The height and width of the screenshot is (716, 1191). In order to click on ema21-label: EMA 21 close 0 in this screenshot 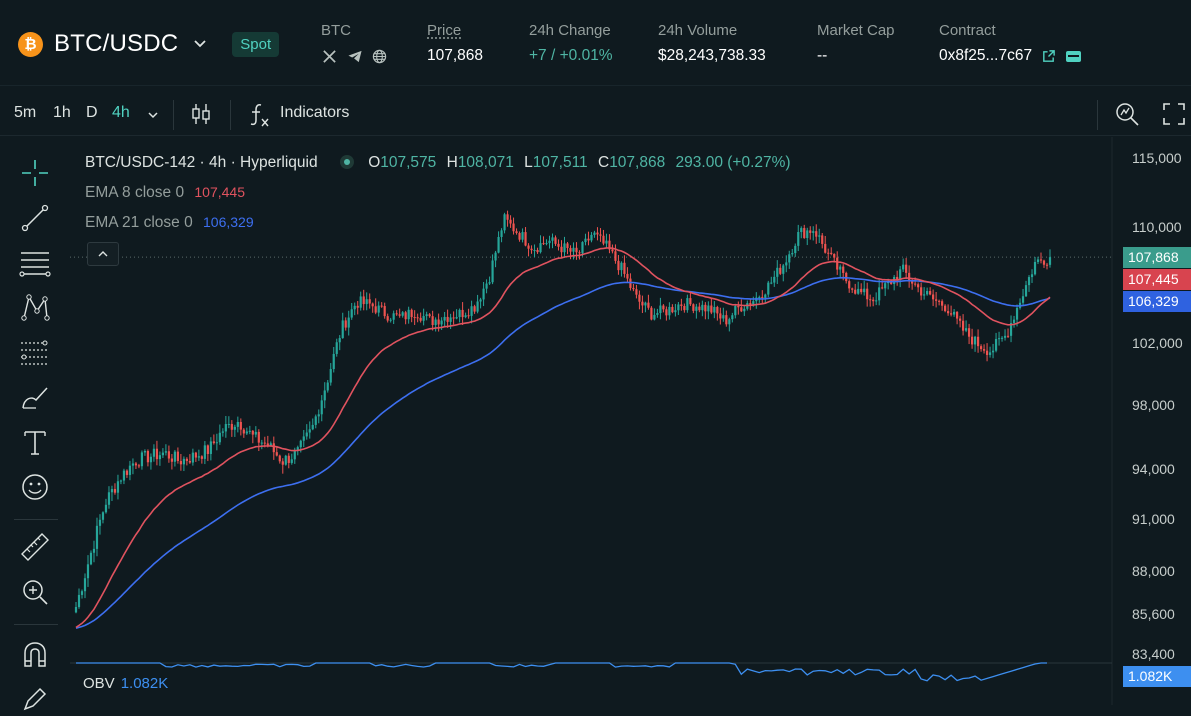, I will do `click(139, 222)`.